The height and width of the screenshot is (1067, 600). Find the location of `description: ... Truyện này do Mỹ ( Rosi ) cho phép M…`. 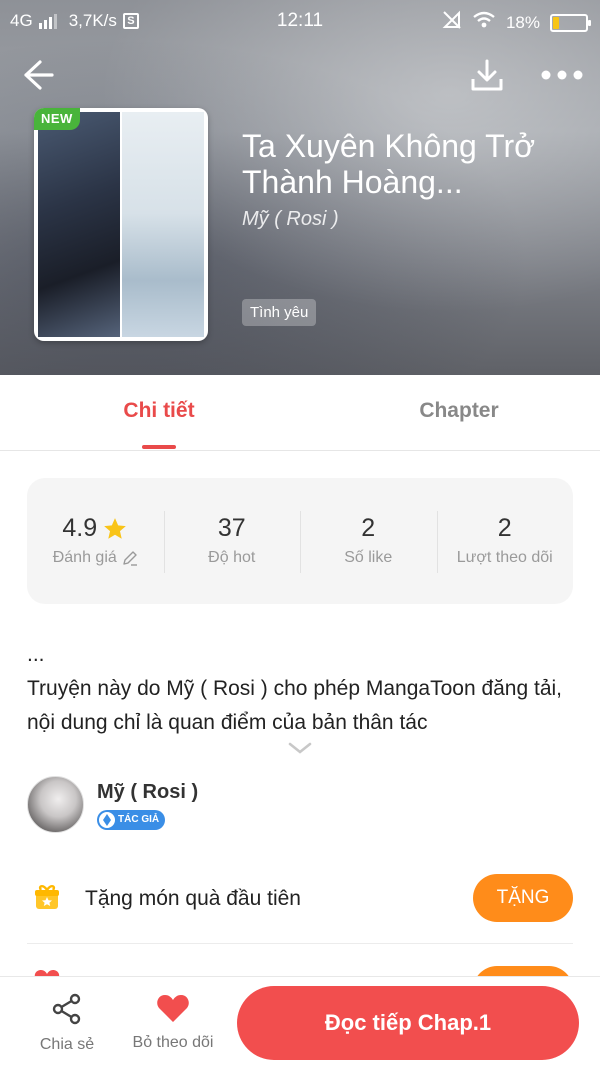

description: ... Truyện này do Mỹ ( Rosi ) cho phép M… is located at coordinates (302, 689).